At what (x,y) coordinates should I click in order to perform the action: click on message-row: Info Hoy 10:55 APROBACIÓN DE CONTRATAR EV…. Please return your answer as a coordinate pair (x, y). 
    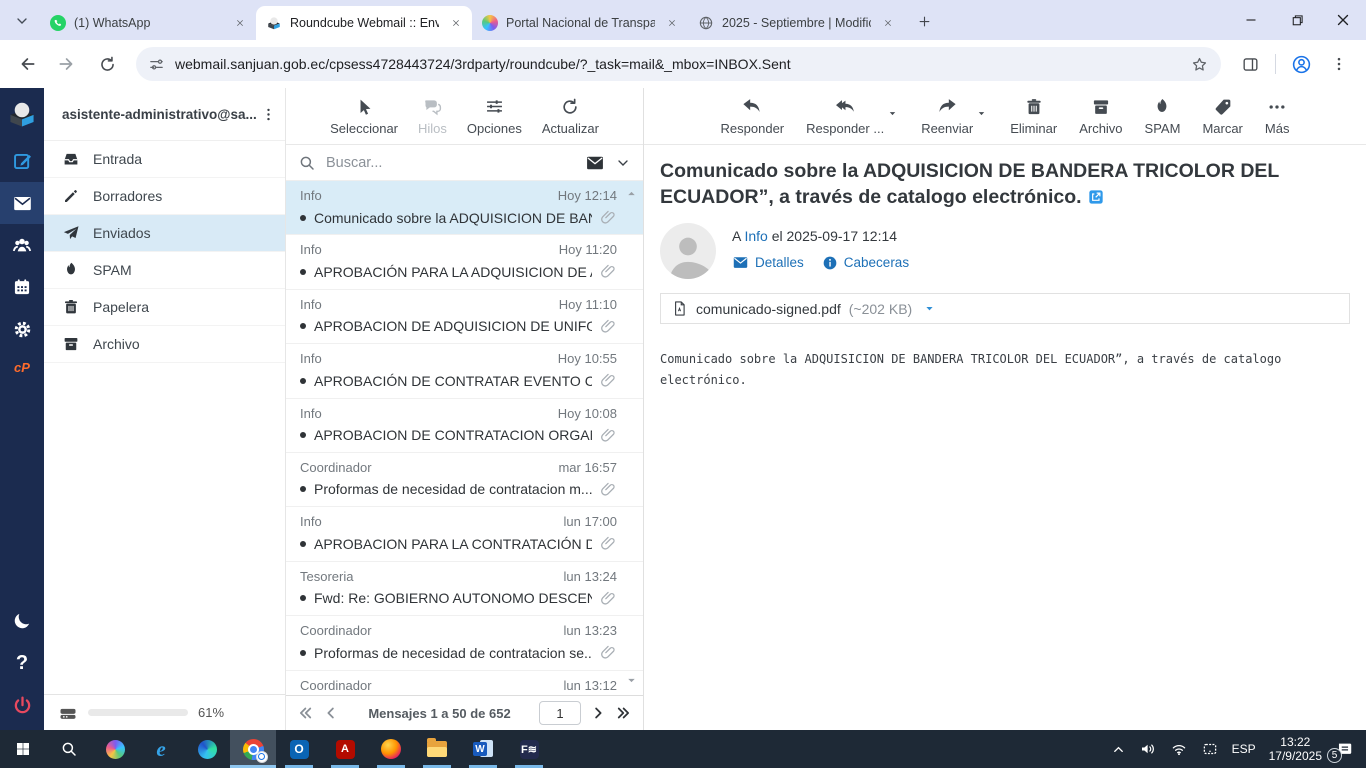
    Looking at the image, I should click on (464, 371).